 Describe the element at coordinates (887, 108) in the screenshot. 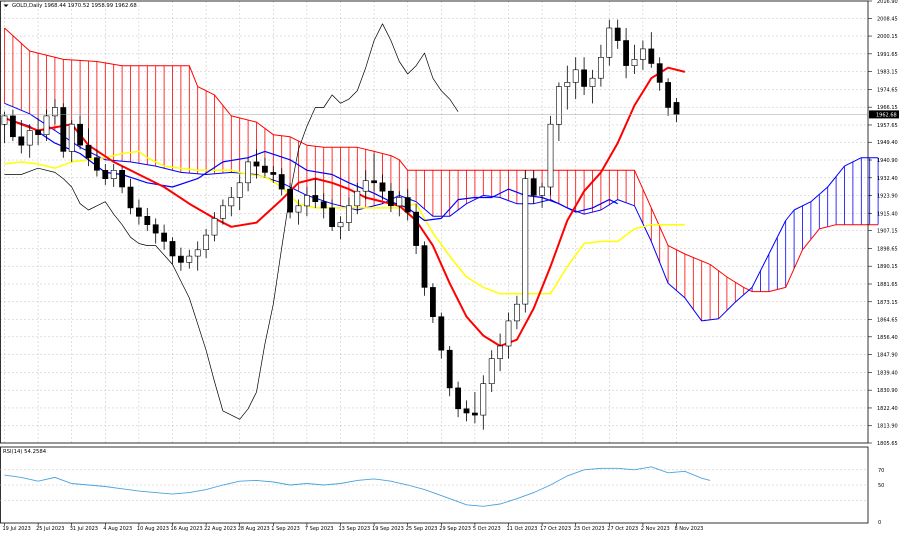

I see `price-tick-label: 1966.15` at that location.